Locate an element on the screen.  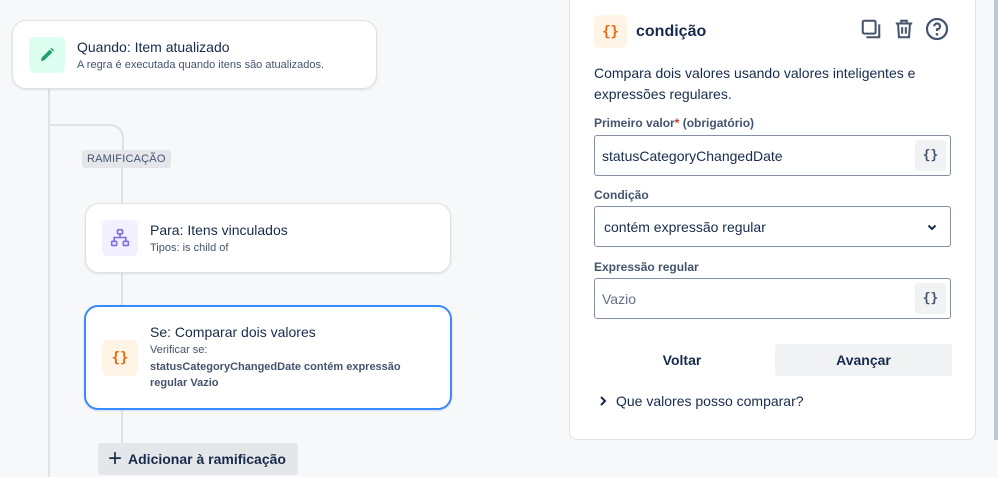
chevron-right-icon is located at coordinates (603, 401).